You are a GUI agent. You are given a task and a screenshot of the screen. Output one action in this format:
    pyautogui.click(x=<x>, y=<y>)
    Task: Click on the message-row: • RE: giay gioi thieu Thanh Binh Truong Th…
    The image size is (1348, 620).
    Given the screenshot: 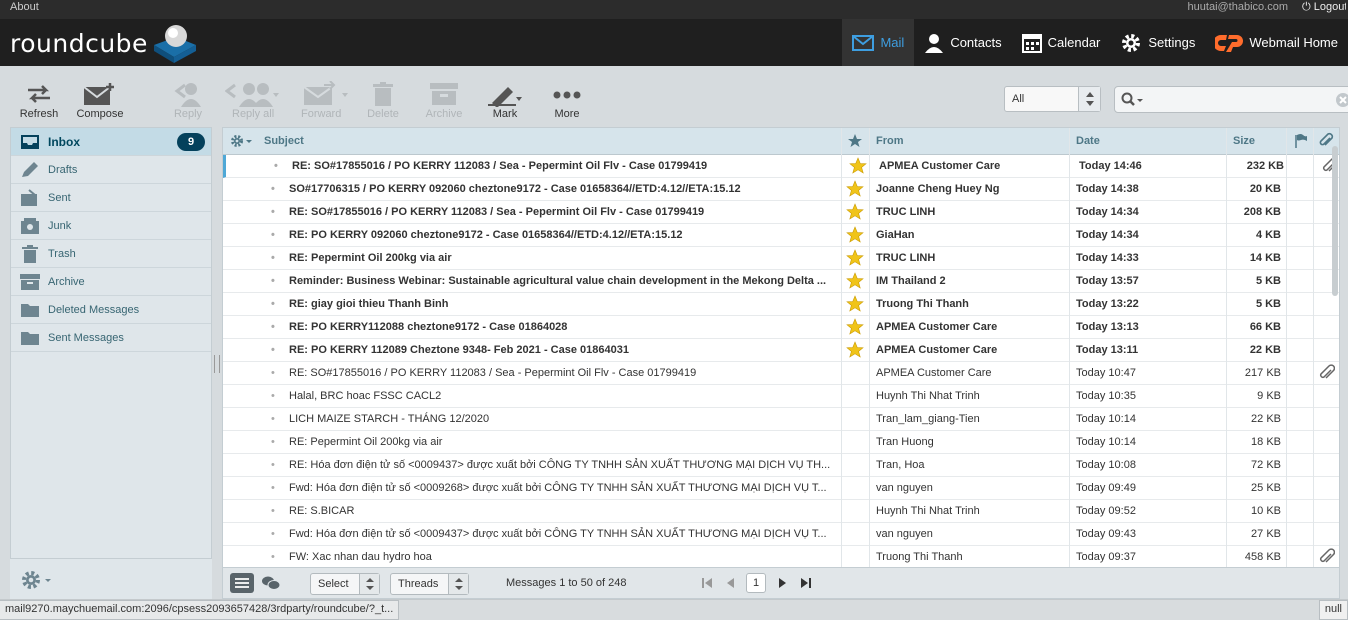 What is the action you would take?
    pyautogui.click(x=781, y=304)
    